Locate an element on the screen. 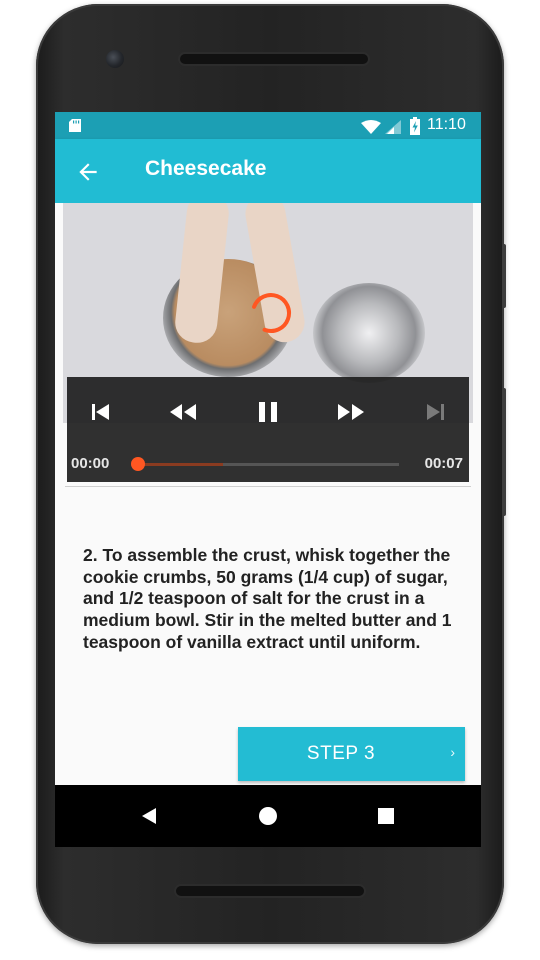 The height and width of the screenshot is (960, 540). recents-square-icon is located at coordinates (386, 816).